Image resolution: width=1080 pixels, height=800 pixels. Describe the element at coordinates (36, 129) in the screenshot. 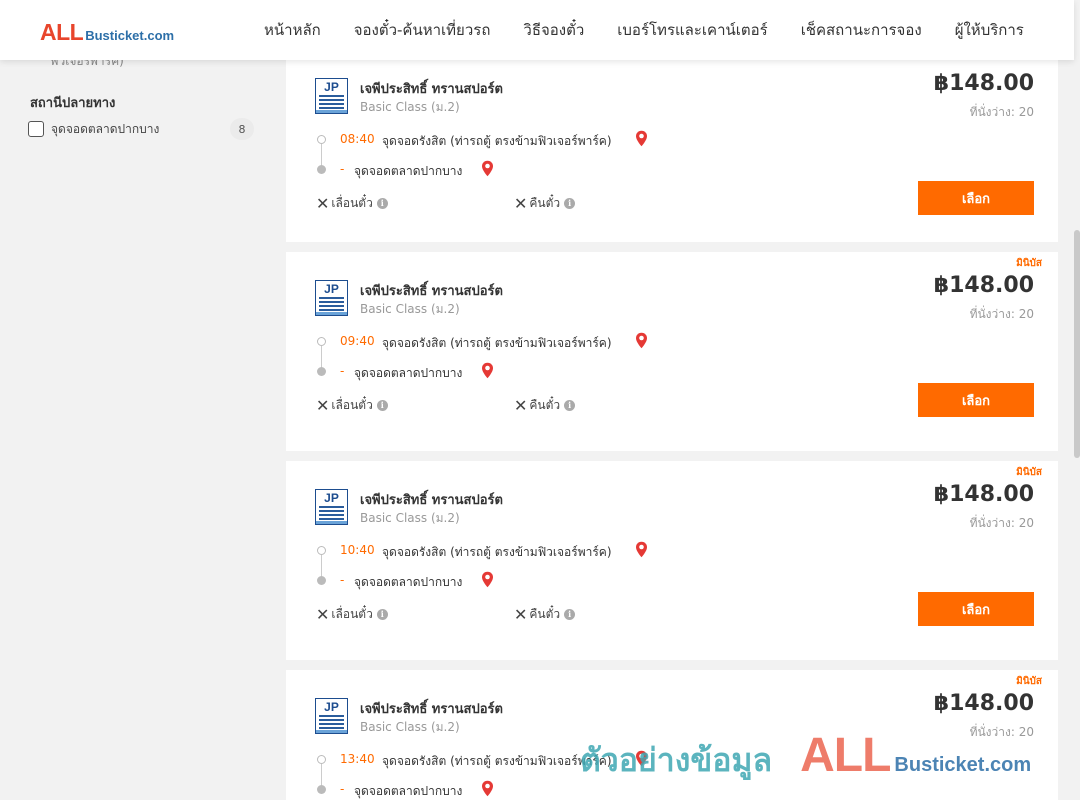

I see `filter-checkbox` at that location.